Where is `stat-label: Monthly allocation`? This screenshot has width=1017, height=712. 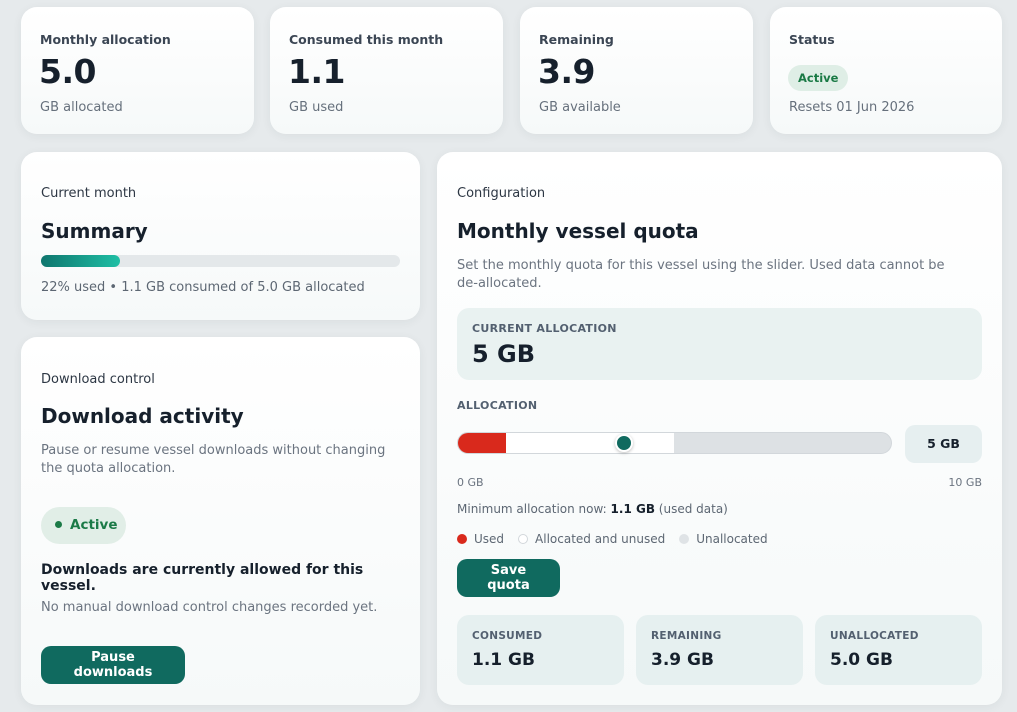
stat-label: Monthly allocation is located at coordinates (105, 39).